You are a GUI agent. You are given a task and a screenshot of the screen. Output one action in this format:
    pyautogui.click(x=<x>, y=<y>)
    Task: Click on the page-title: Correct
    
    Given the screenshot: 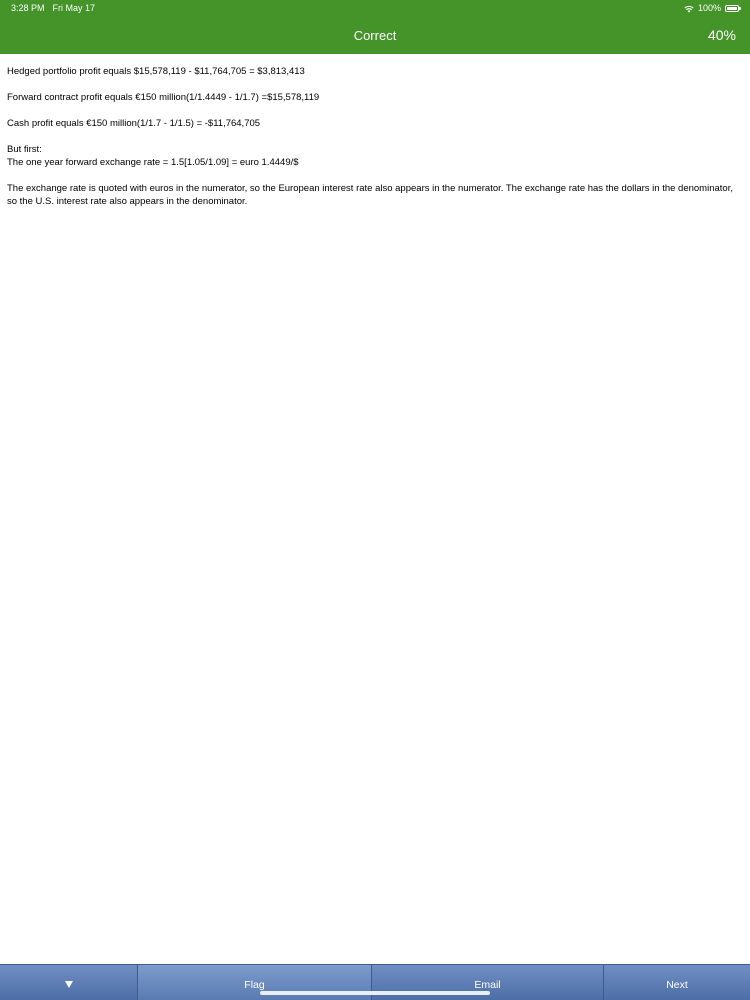 What is the action you would take?
    pyautogui.click(x=375, y=35)
    